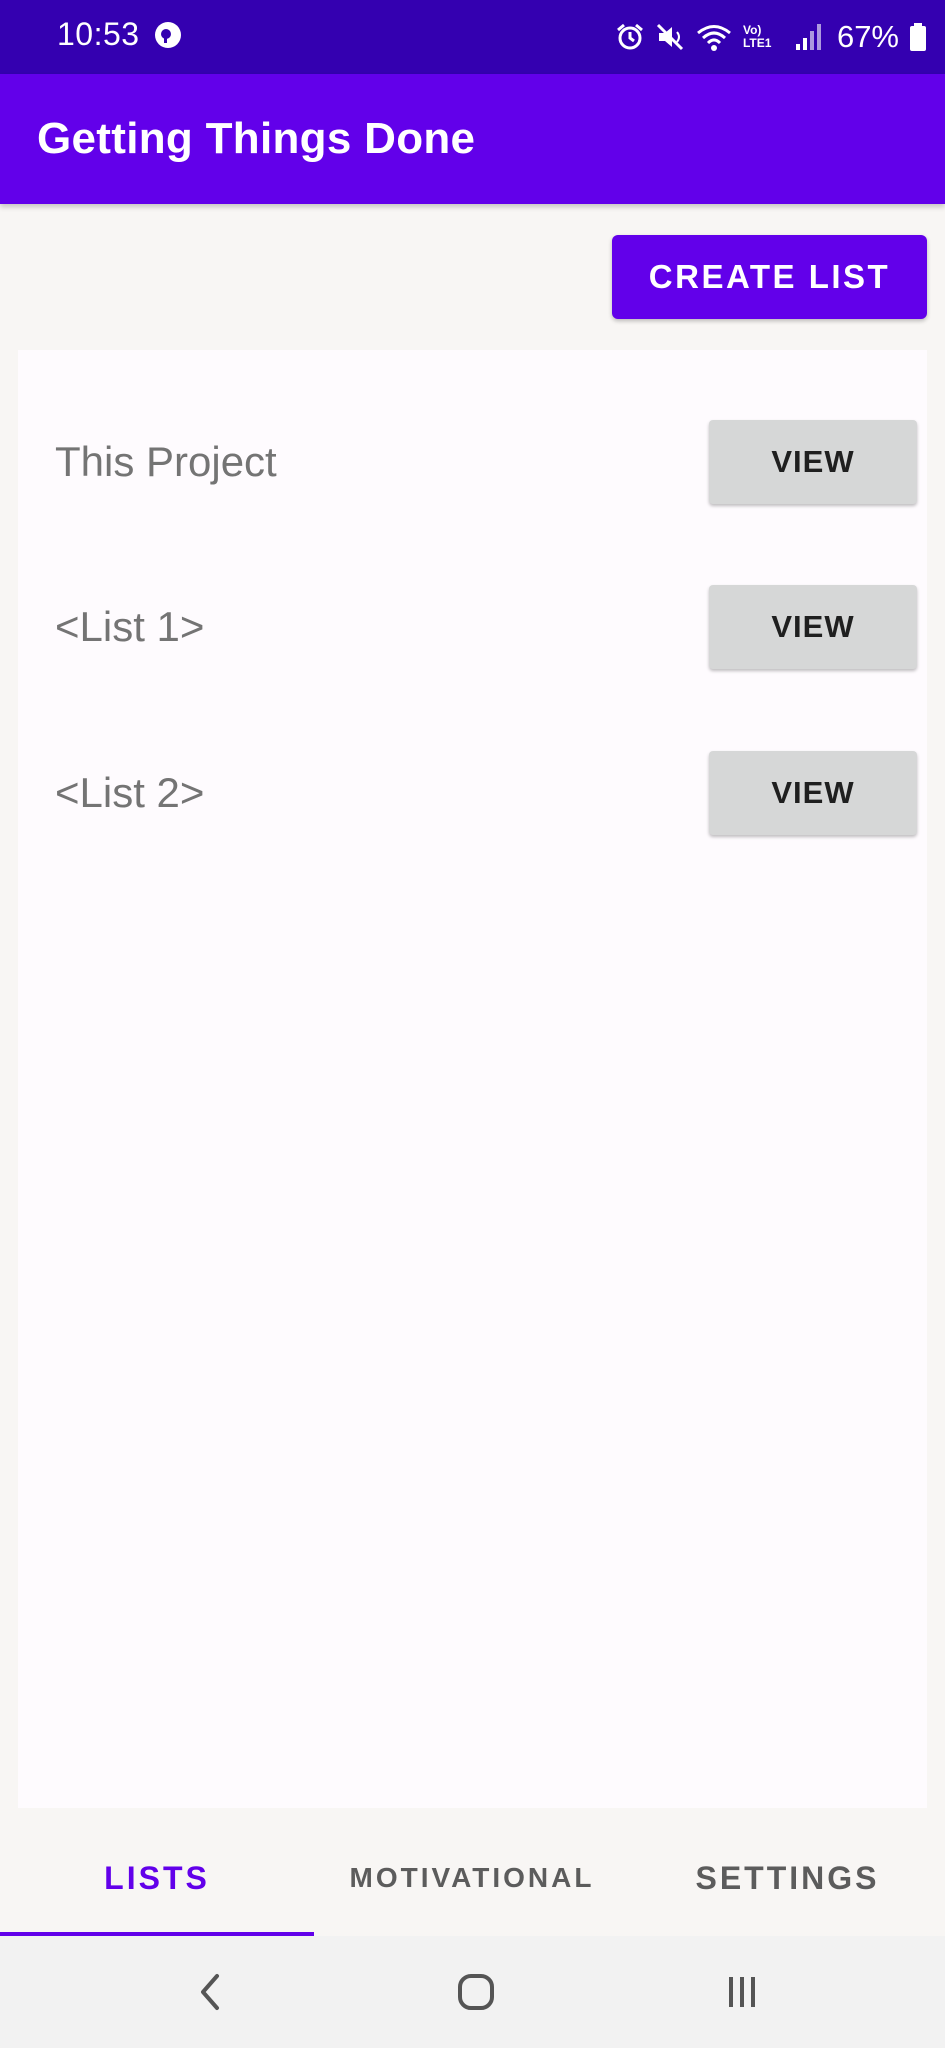 The image size is (945, 2048). Describe the element at coordinates (130, 626) in the screenshot. I see `list-name: <List 1>` at that location.